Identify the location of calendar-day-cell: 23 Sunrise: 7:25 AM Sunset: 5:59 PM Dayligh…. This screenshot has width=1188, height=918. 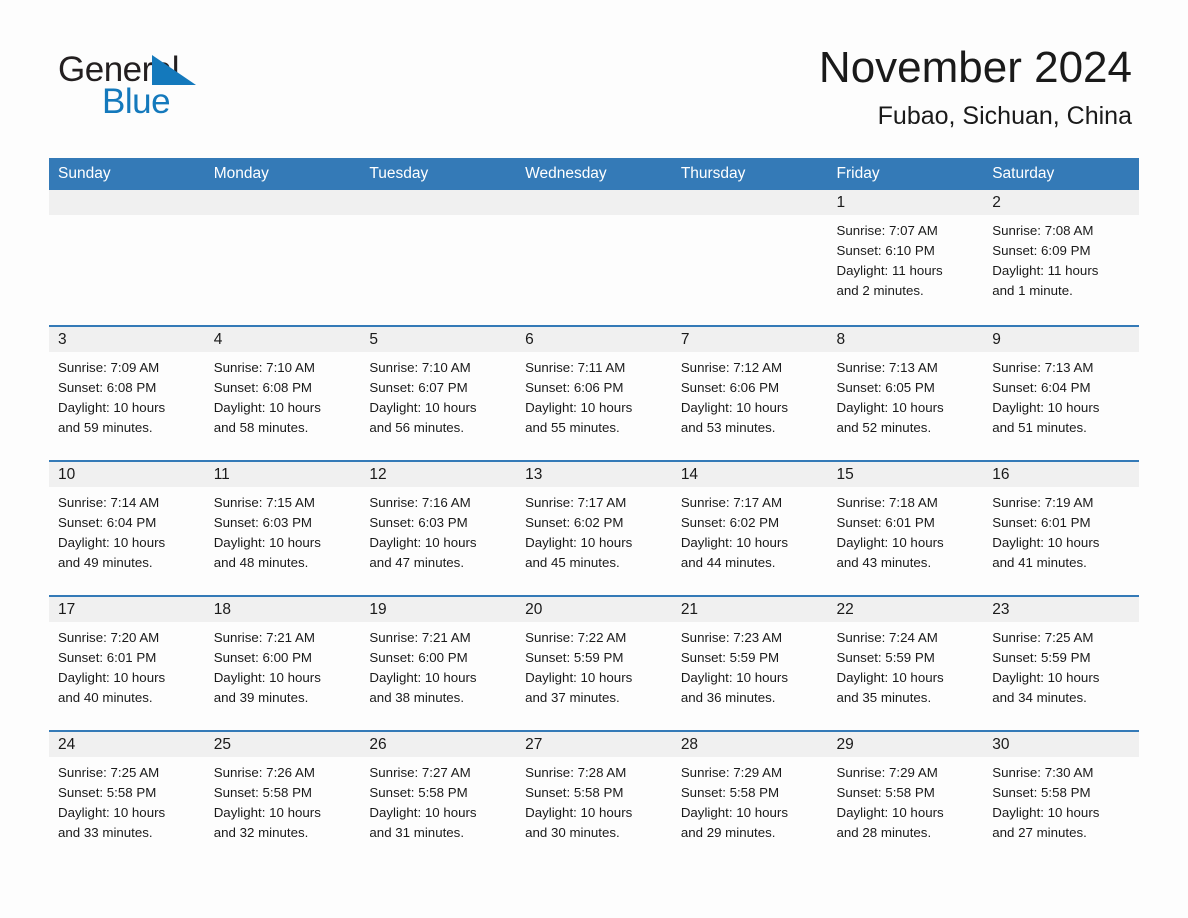
(1061, 662).